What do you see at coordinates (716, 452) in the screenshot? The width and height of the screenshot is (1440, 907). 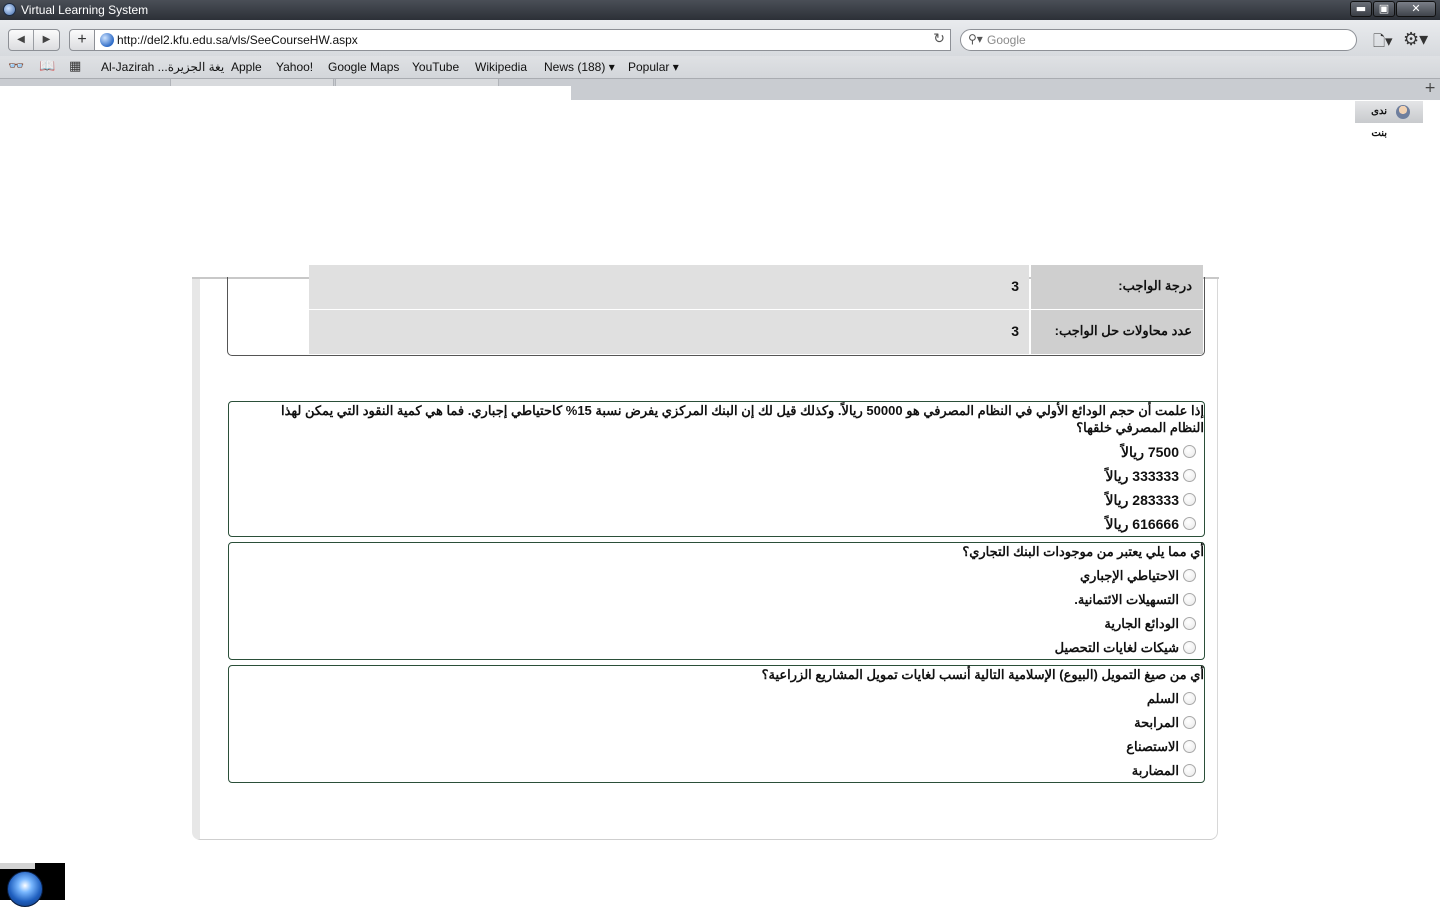 I see `answer-option: 7500 ريالاً` at bounding box center [716, 452].